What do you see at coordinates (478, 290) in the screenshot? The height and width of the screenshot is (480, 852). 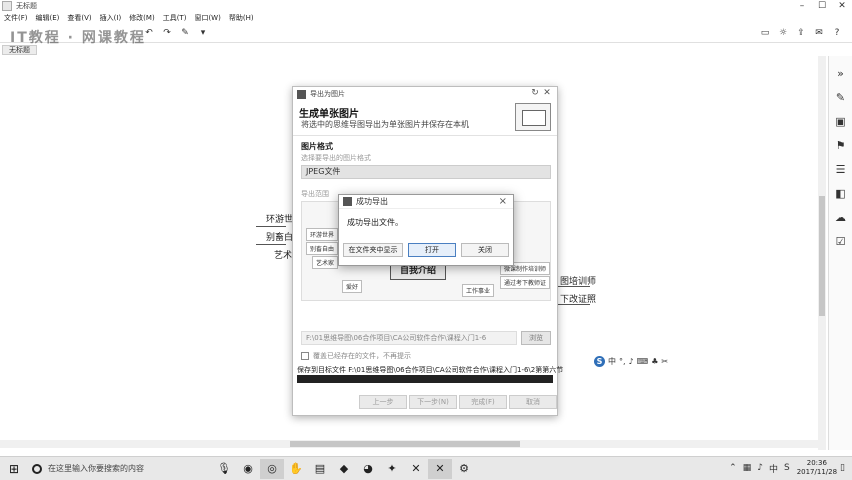 I see `preview-node: 工作事业` at bounding box center [478, 290].